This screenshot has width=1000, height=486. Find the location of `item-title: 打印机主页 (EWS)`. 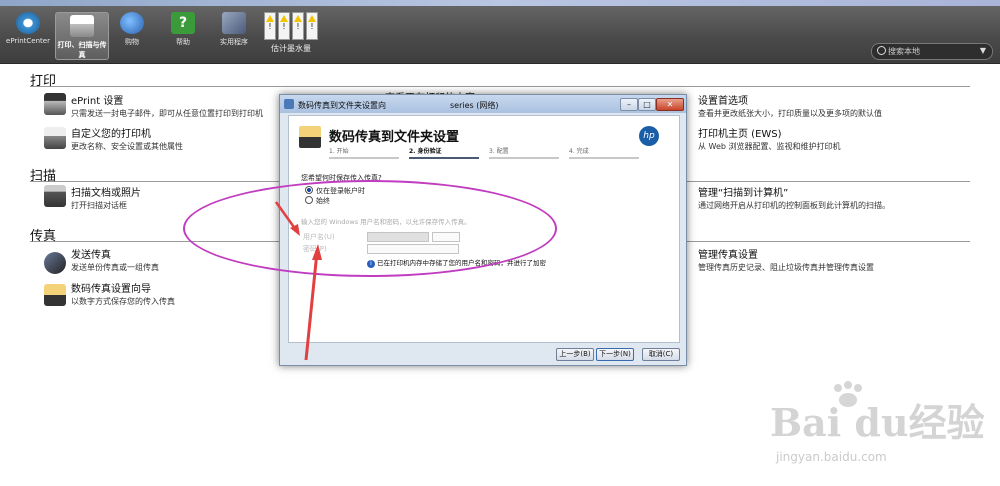

item-title: 打印机主页 (EWS) is located at coordinates (740, 134).